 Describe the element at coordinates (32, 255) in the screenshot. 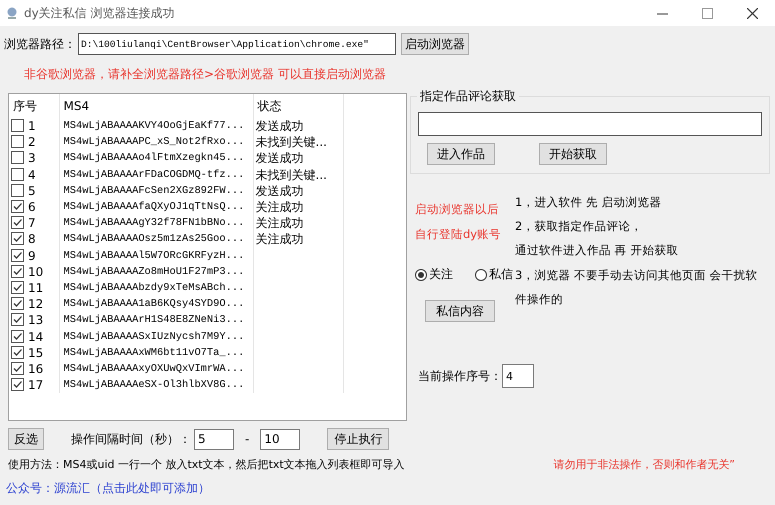

I see `row-number: 9` at that location.